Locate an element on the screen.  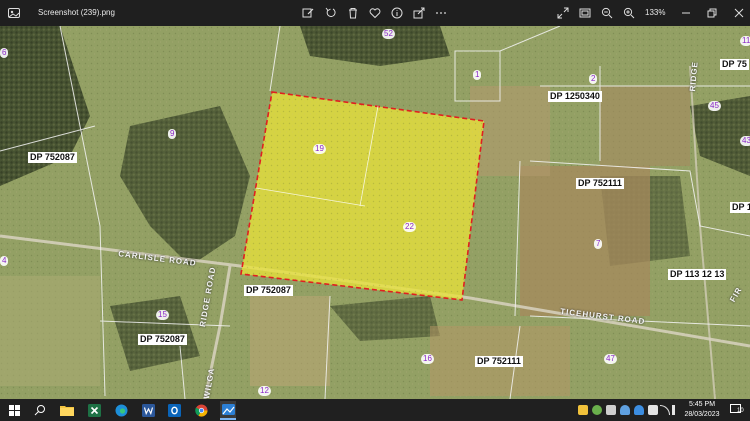
lot-number: 19 is located at coordinates (319, 149).